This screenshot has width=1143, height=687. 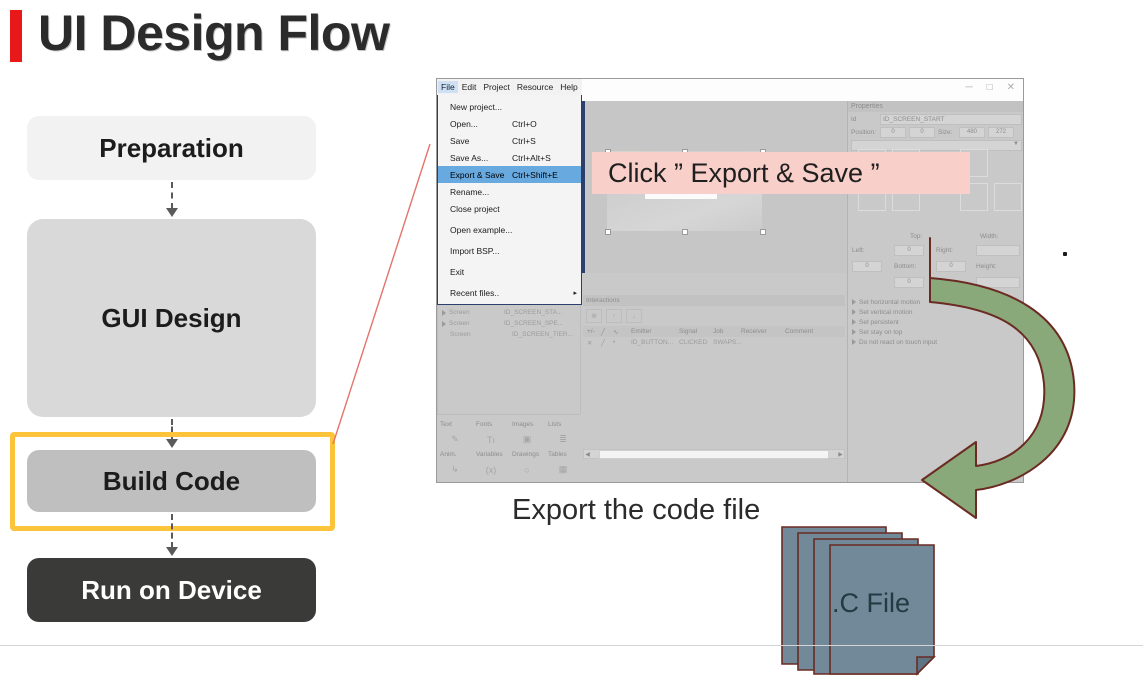 What do you see at coordinates (935, 106) in the screenshot?
I see `properties-header: Properties` at bounding box center [935, 106].